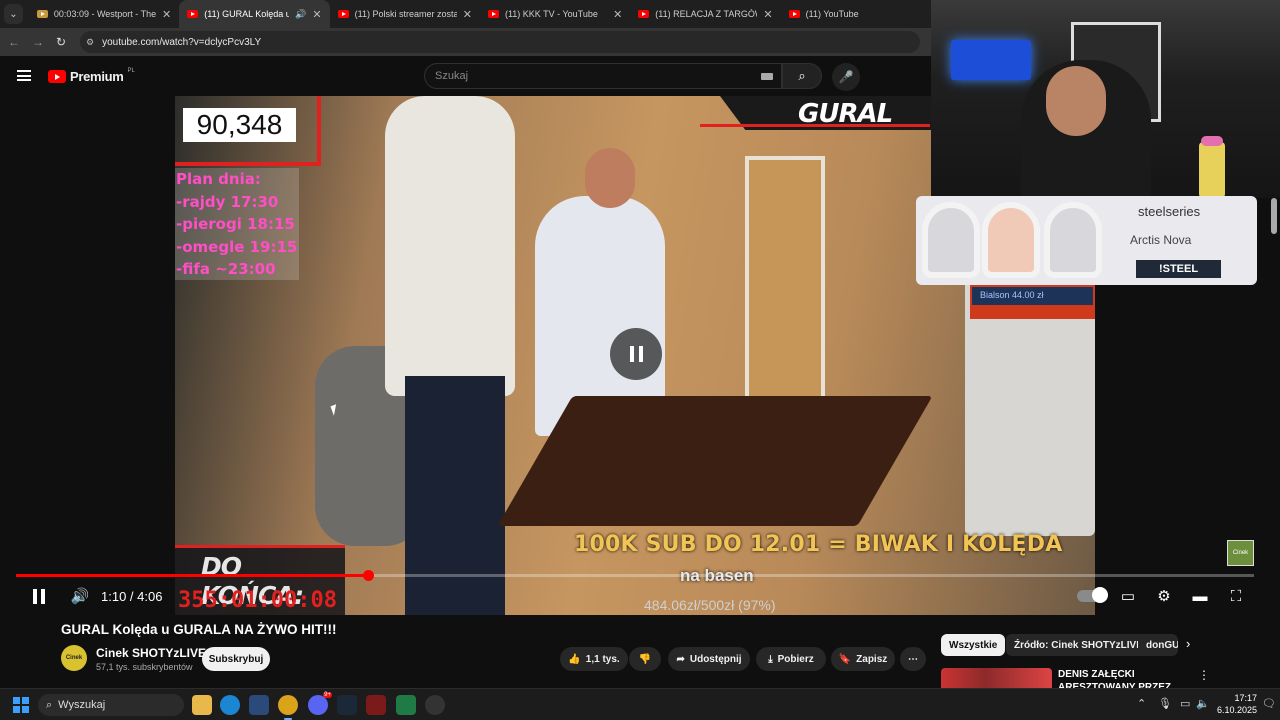  Describe the element at coordinates (1240, 553) in the screenshot. I see `channel-watermark: Cinek` at that location.